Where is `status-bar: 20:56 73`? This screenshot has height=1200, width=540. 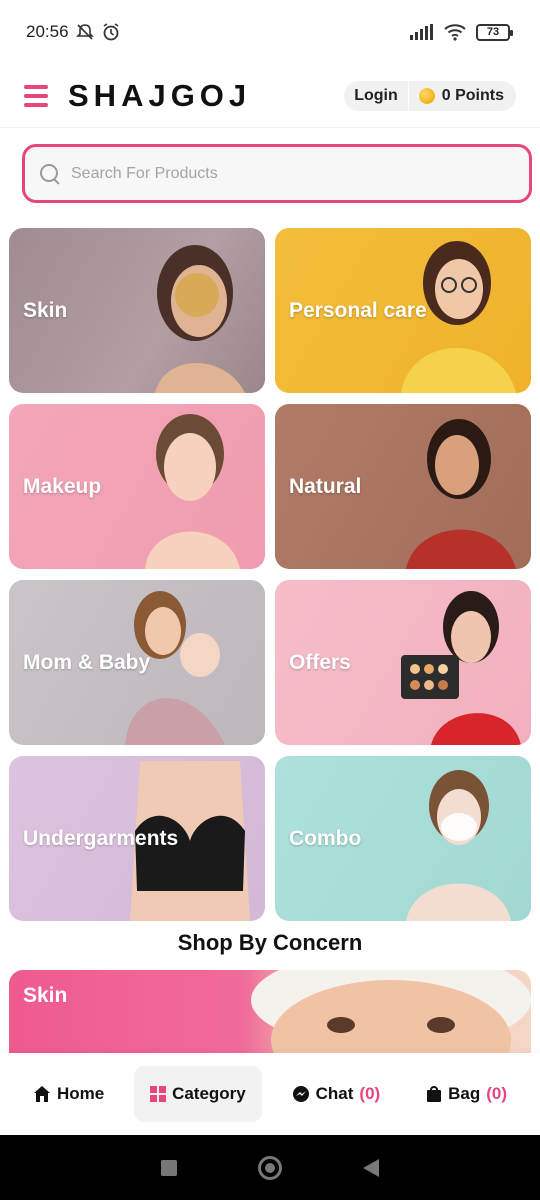 status-bar: 20:56 73 is located at coordinates (270, 32).